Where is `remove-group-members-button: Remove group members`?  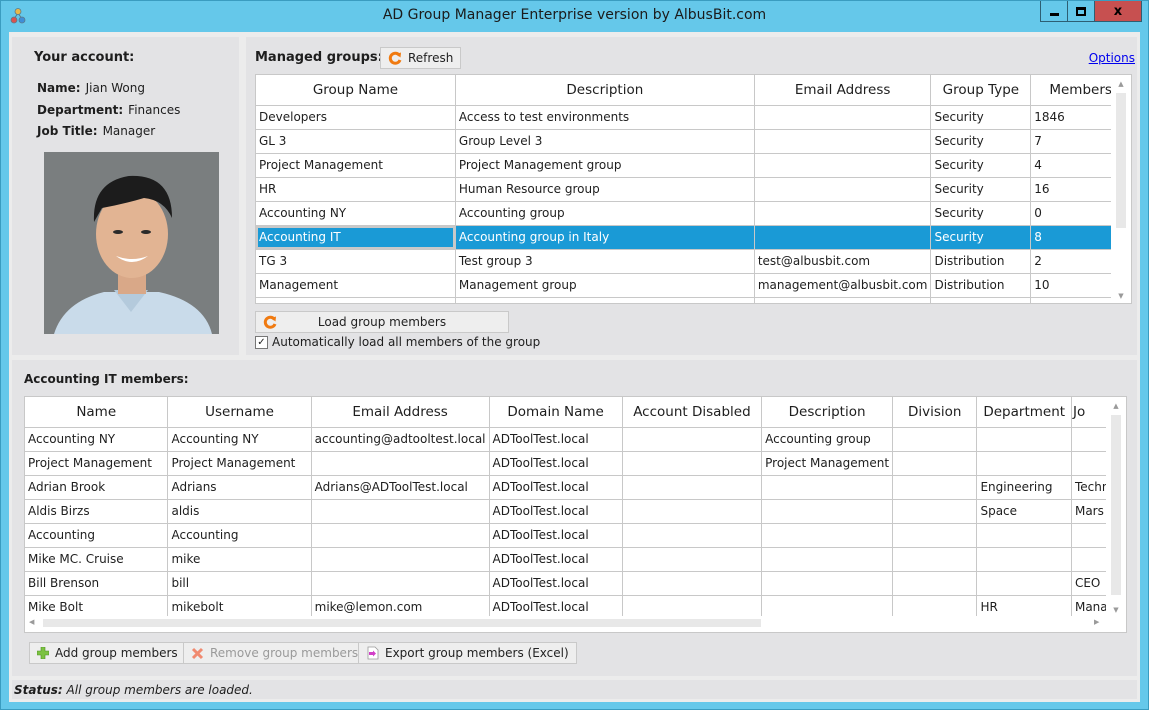
remove-group-members-button: Remove group members is located at coordinates (275, 653).